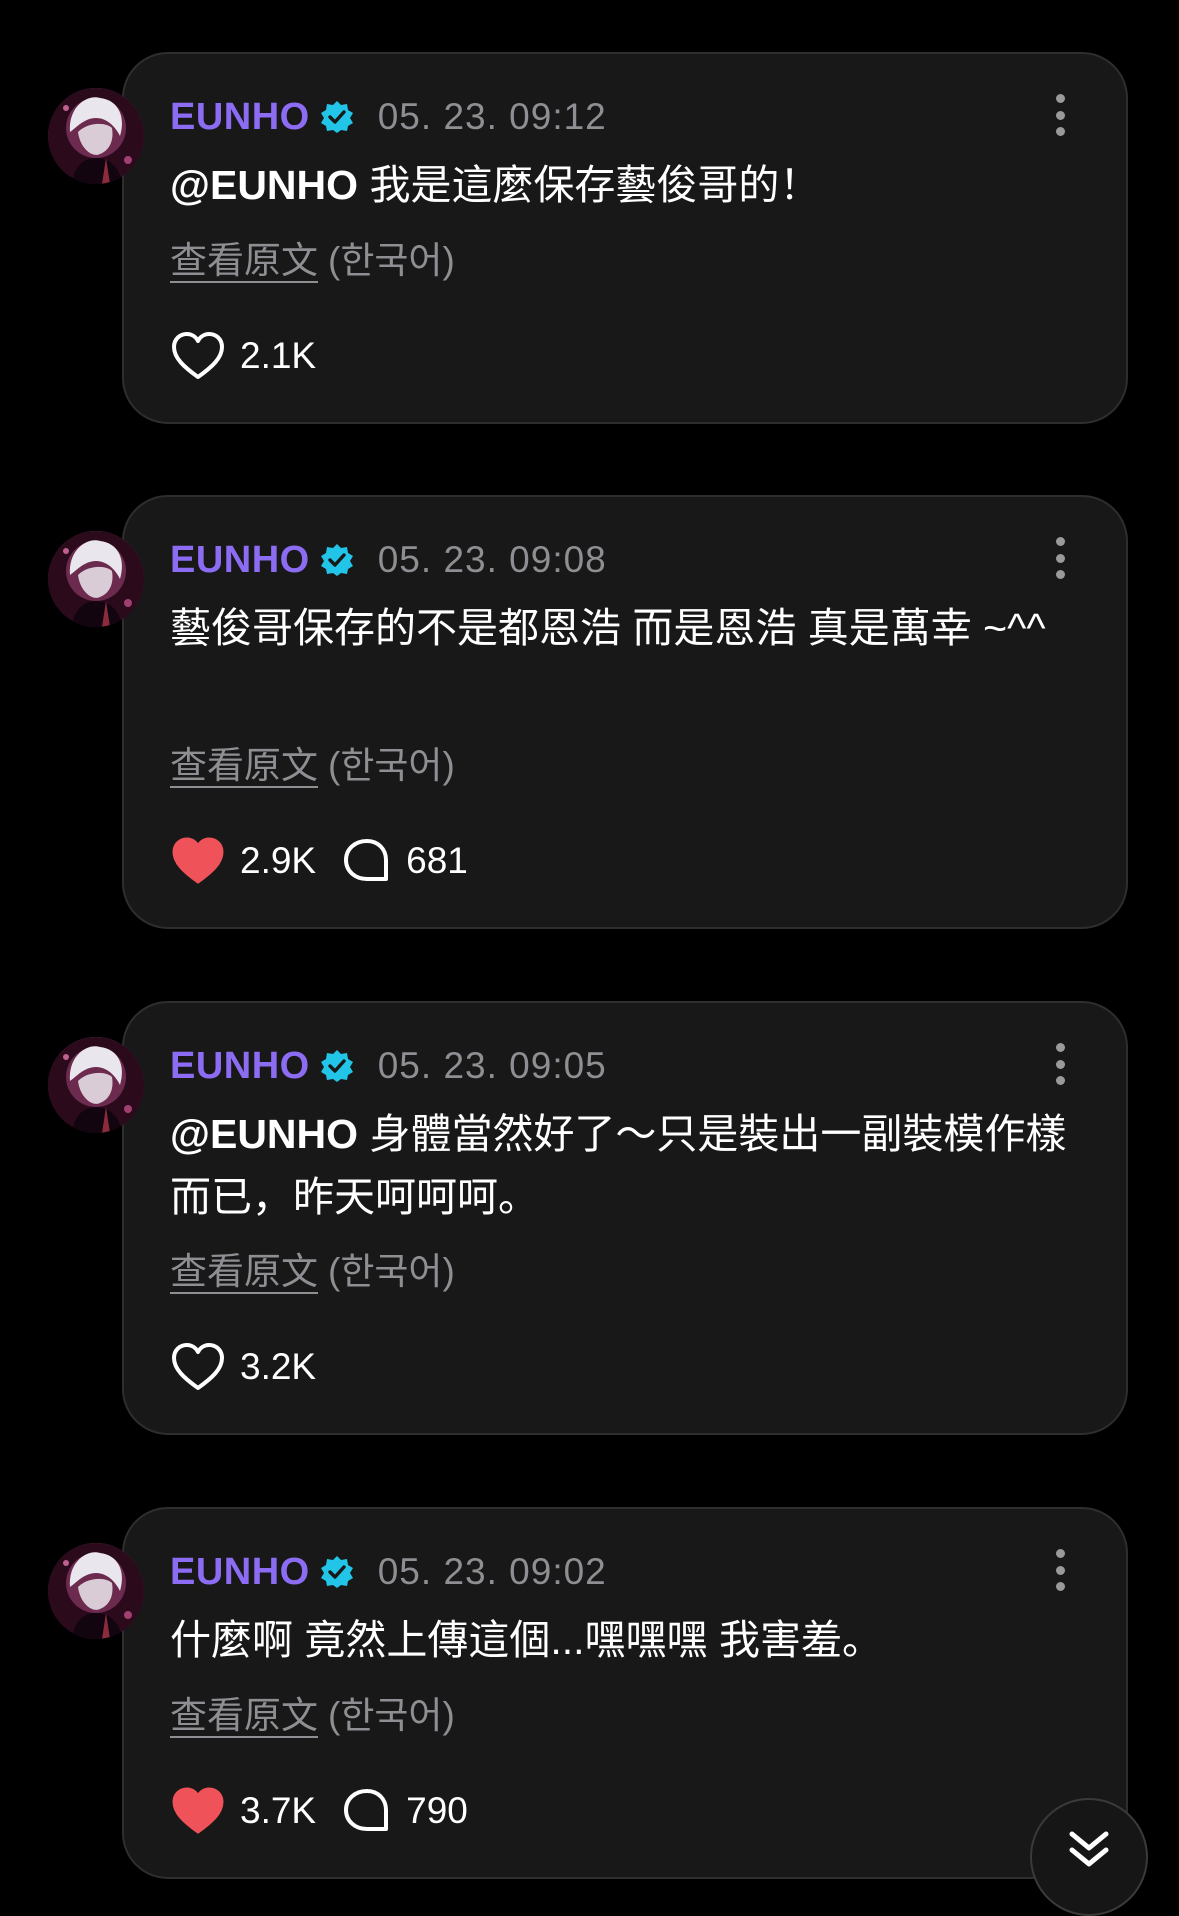 This screenshot has height=1916, width=1179. What do you see at coordinates (589, 185) in the screenshot?
I see `comment-body: 我是這麼保存藝俊哥的！` at bounding box center [589, 185].